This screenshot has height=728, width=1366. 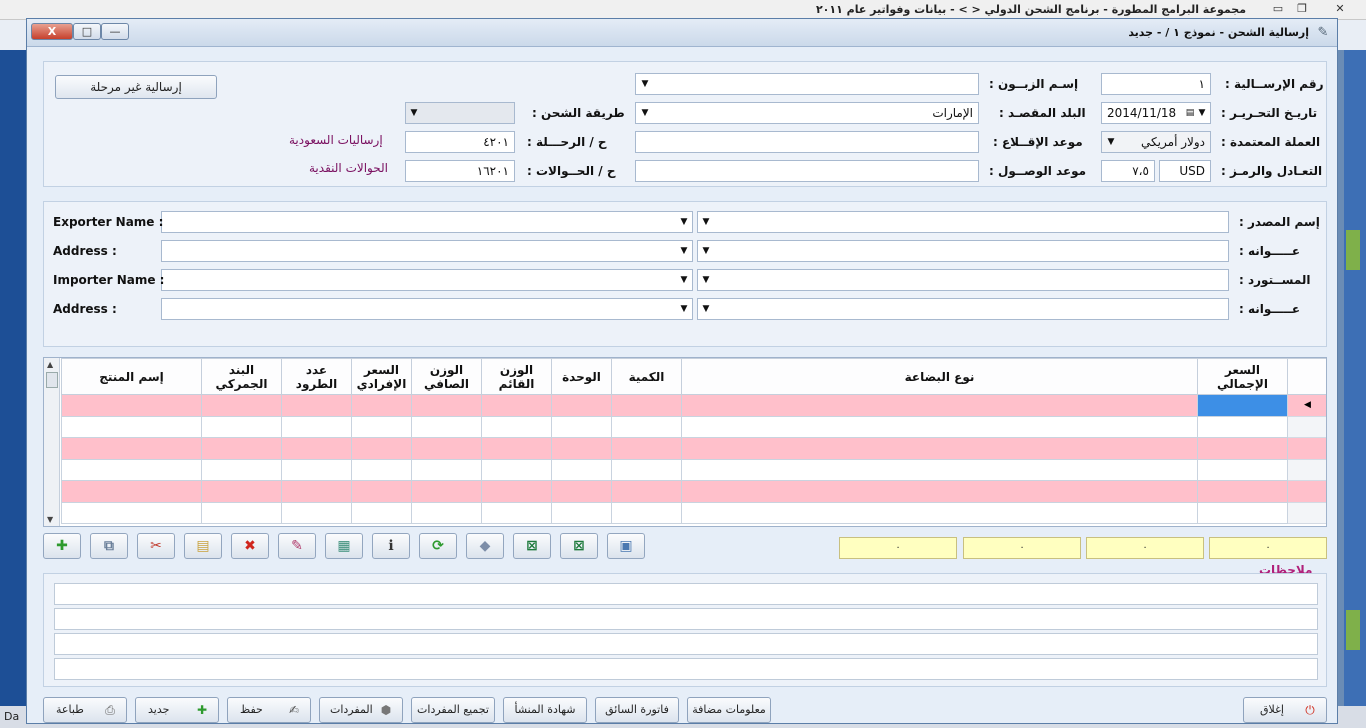 What do you see at coordinates (729, 710) in the screenshot?
I see `extra-info-button: معلومات مضافة` at bounding box center [729, 710].